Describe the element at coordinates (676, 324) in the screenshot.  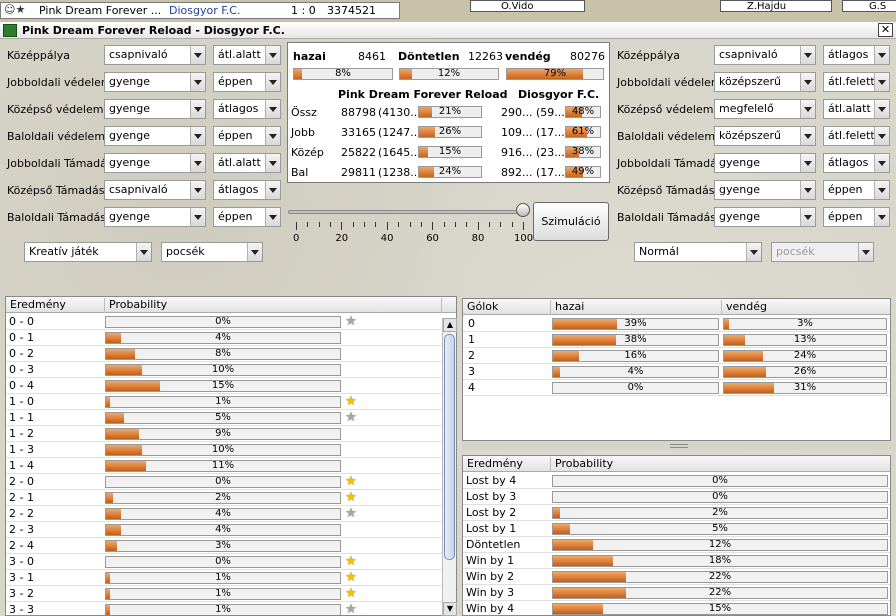
I see `table-row: 0 39% 3%` at that location.